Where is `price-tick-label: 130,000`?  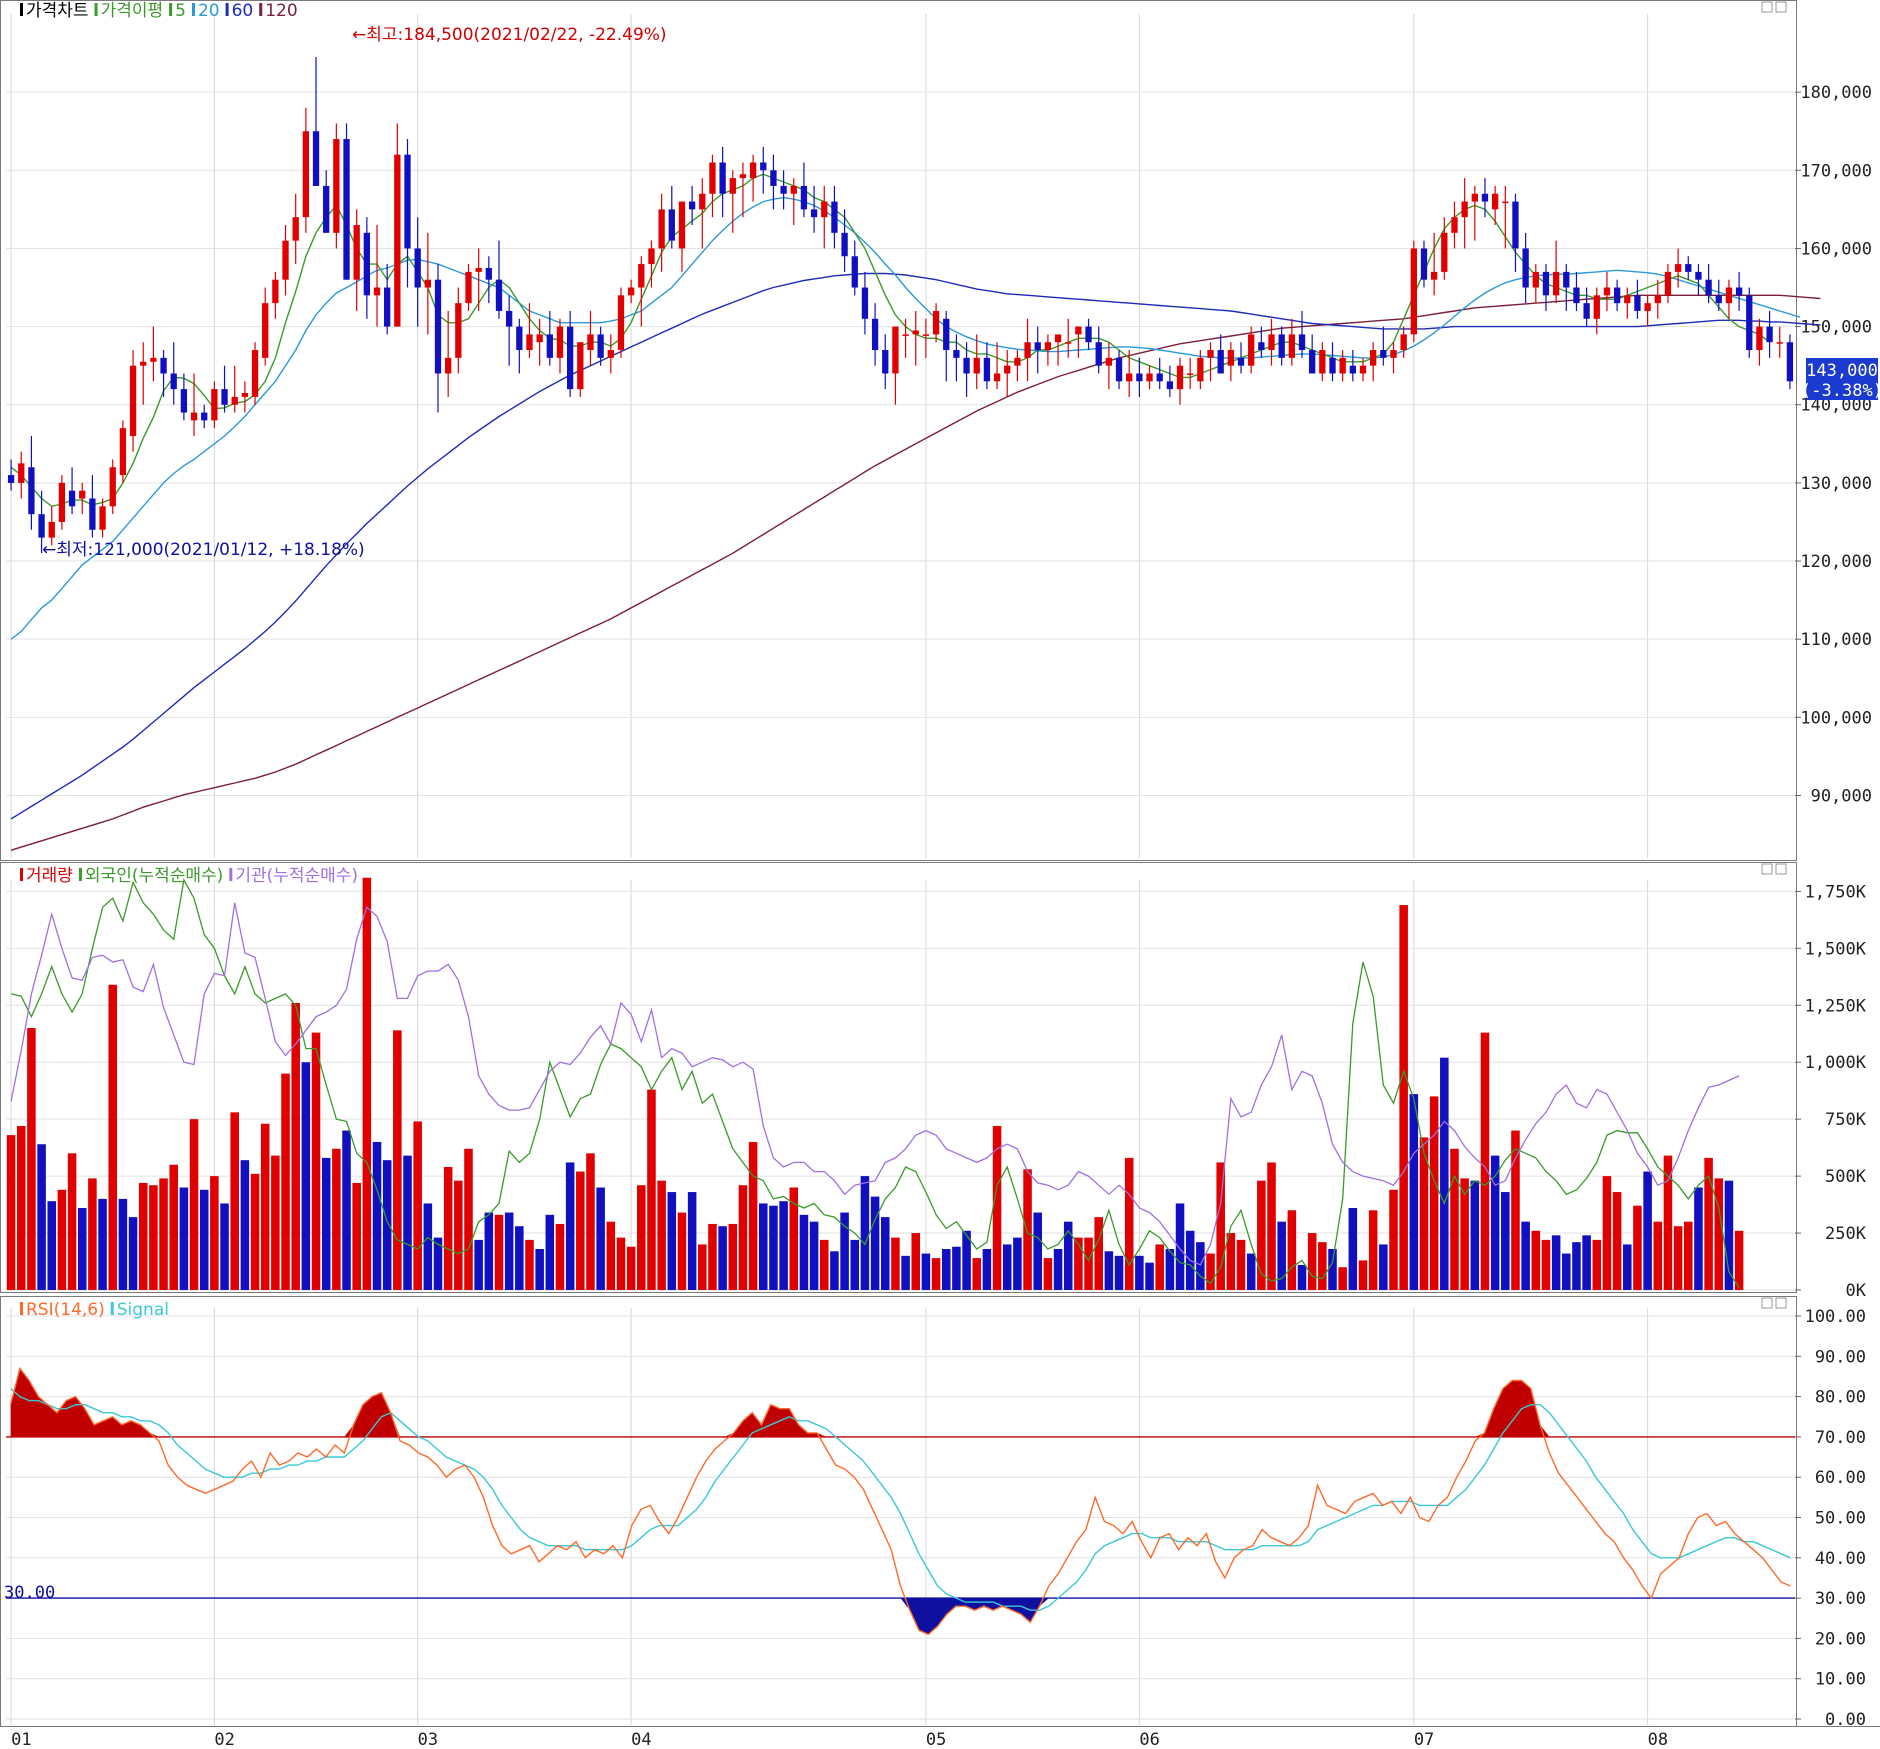
price-tick-label: 130,000 is located at coordinates (1836, 484).